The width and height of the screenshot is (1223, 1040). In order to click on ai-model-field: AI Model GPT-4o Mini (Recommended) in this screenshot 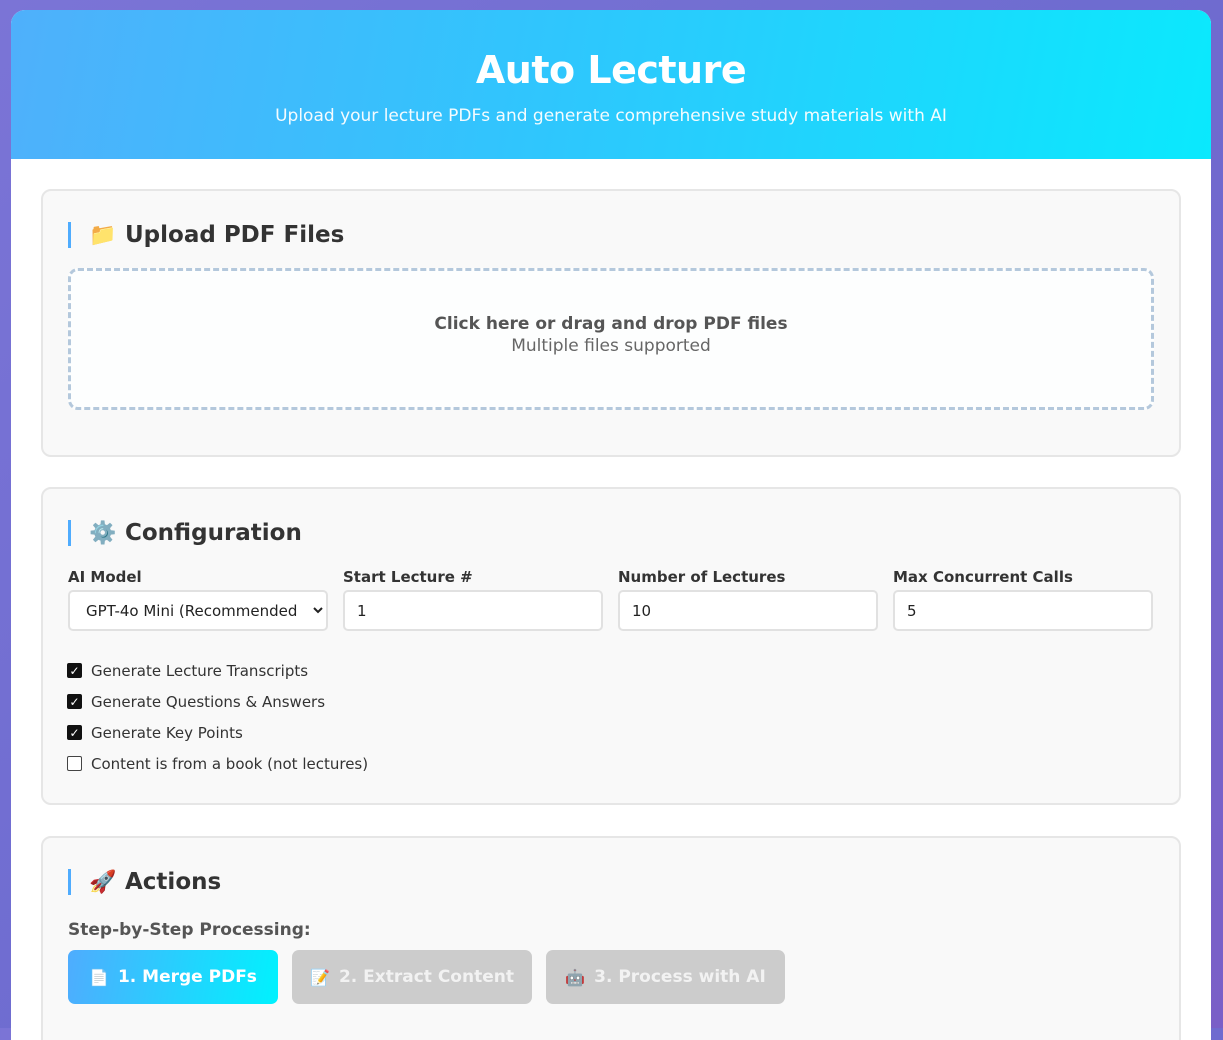, I will do `click(198, 599)`.